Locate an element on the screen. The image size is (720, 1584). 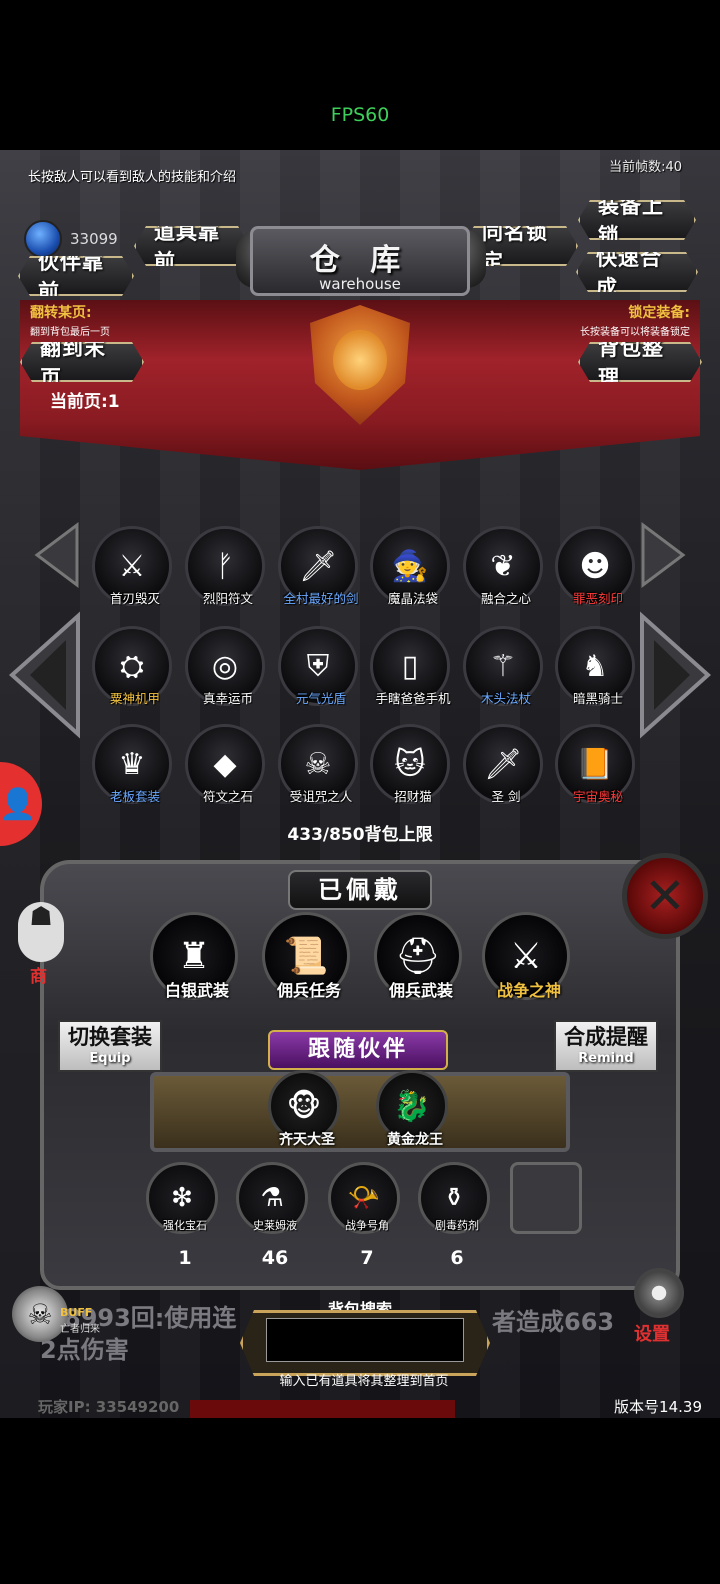
switch-set-button: 切换套装 Equip is located at coordinates (110, 1046).